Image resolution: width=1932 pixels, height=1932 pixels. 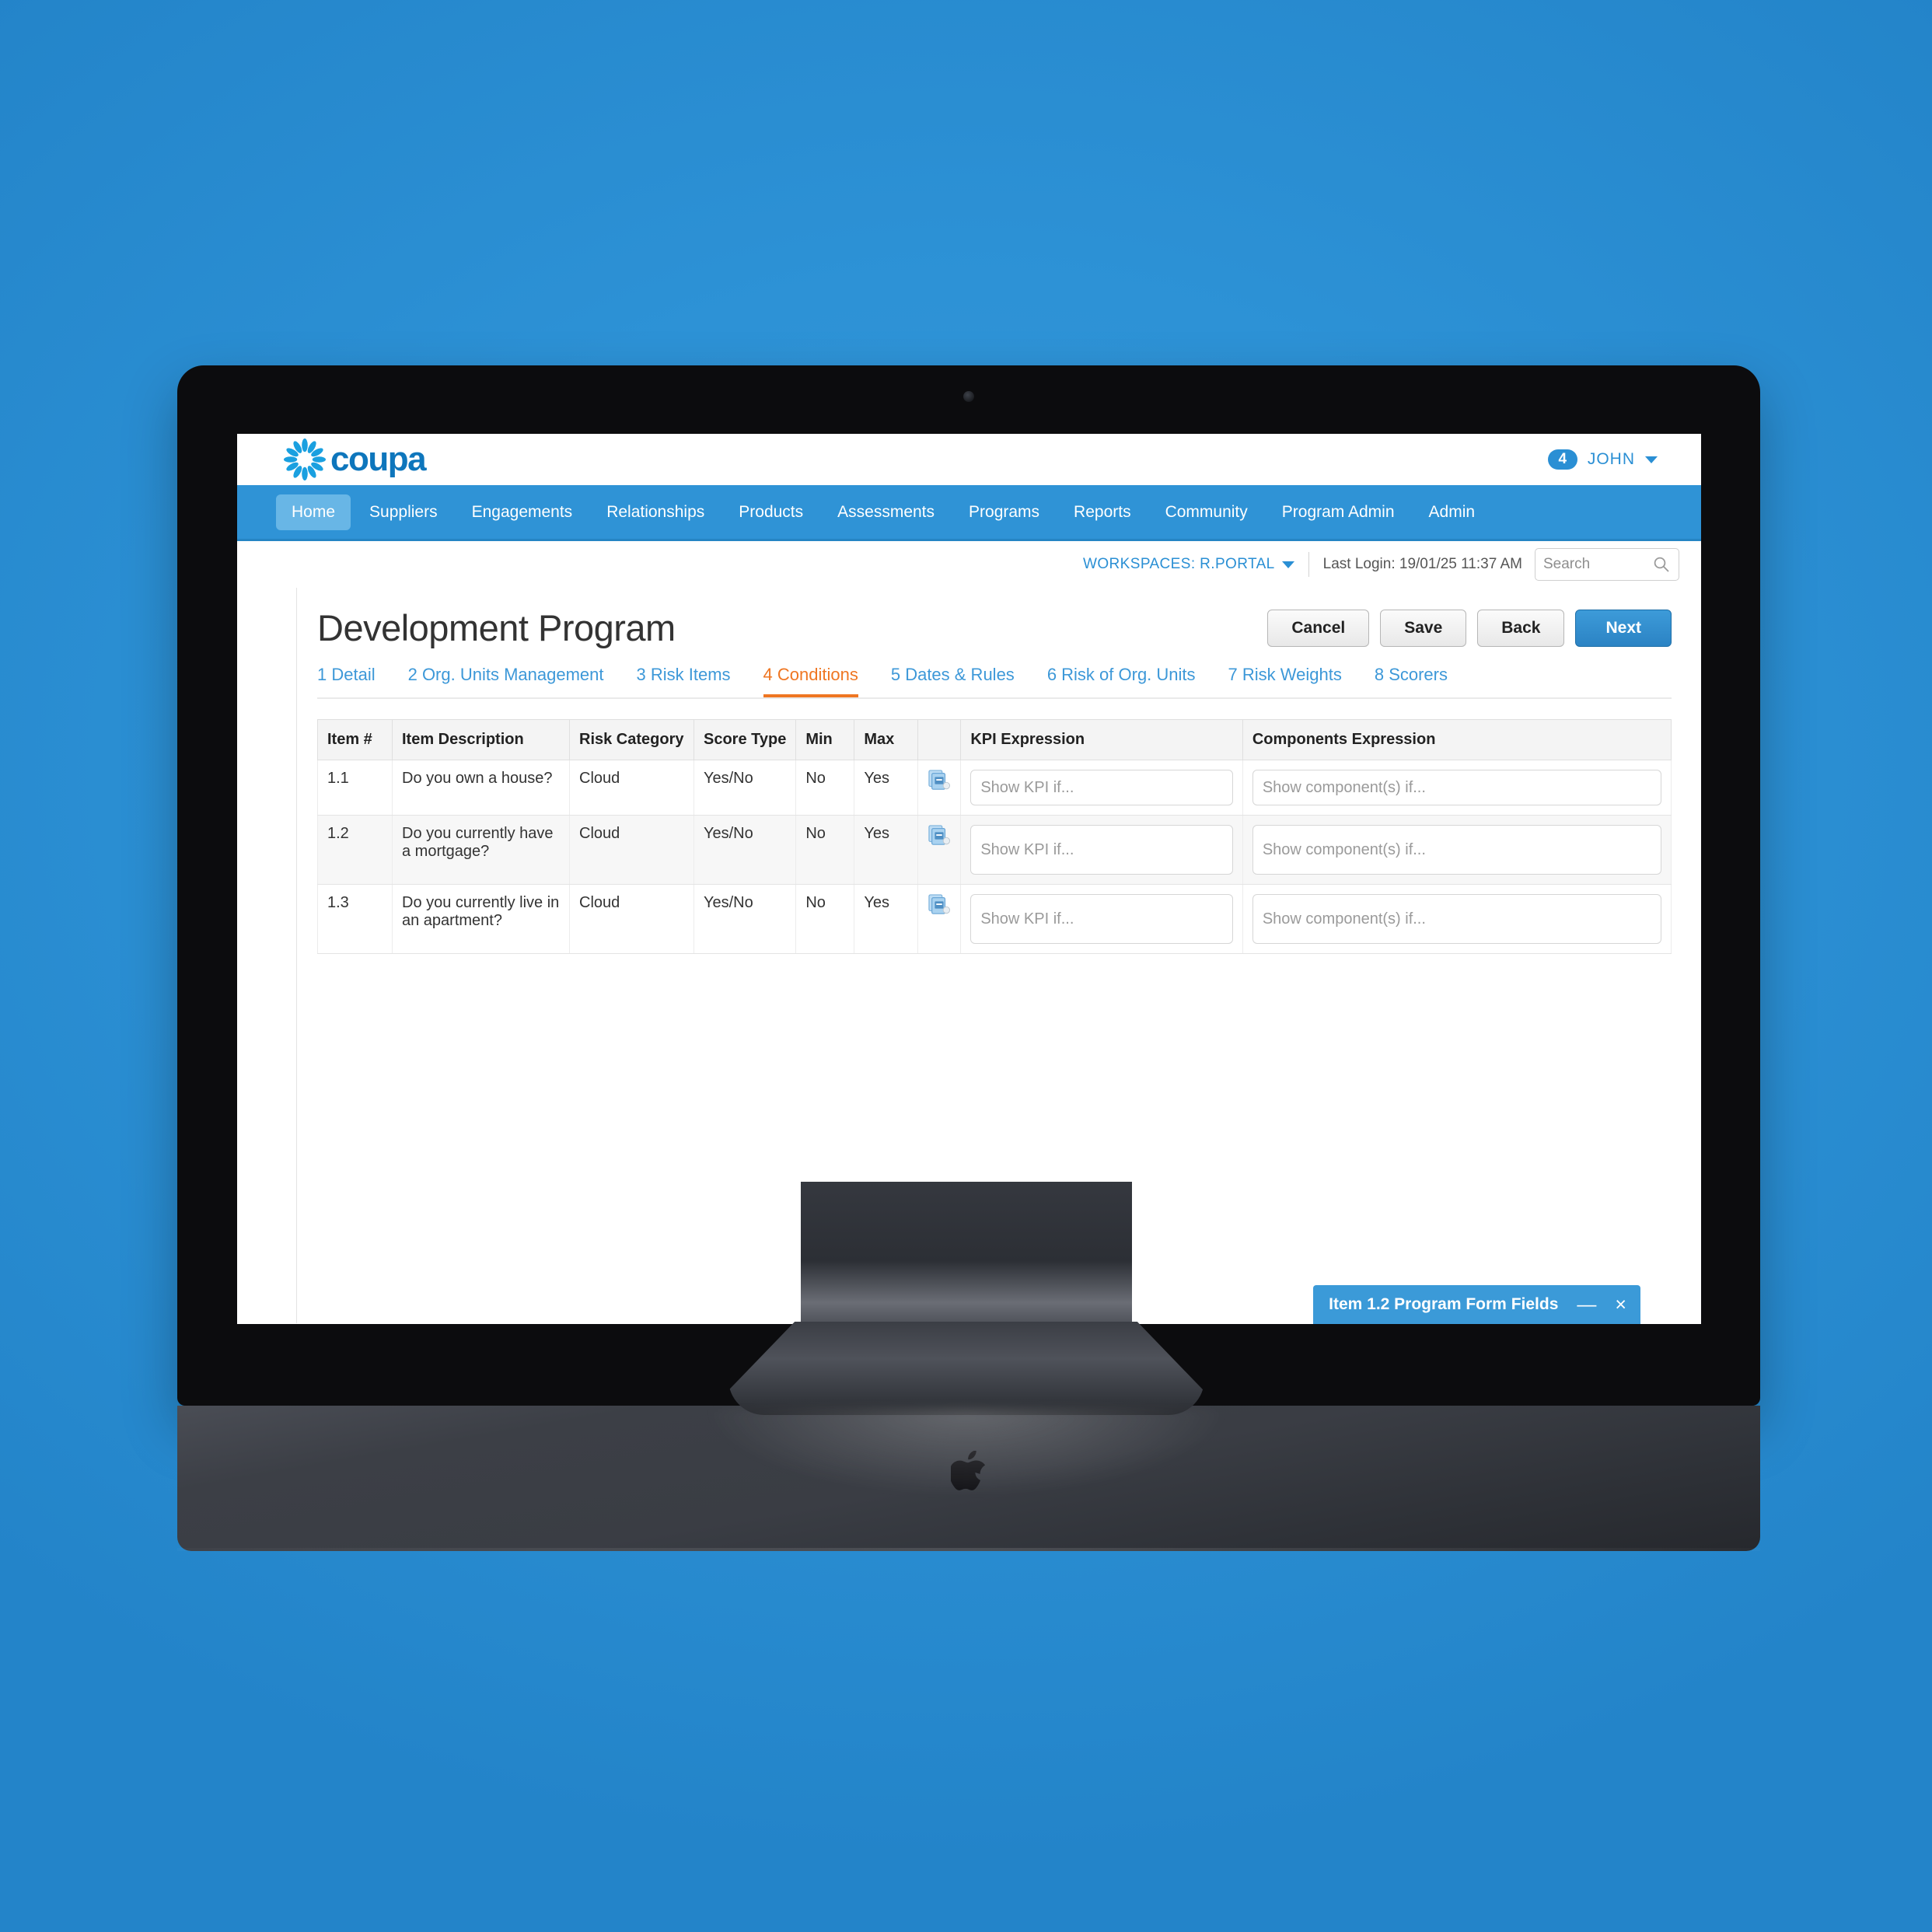 What do you see at coordinates (1422, 564) in the screenshot?
I see `last-login-text: Last Login: 19/01/25 11:37 AM` at bounding box center [1422, 564].